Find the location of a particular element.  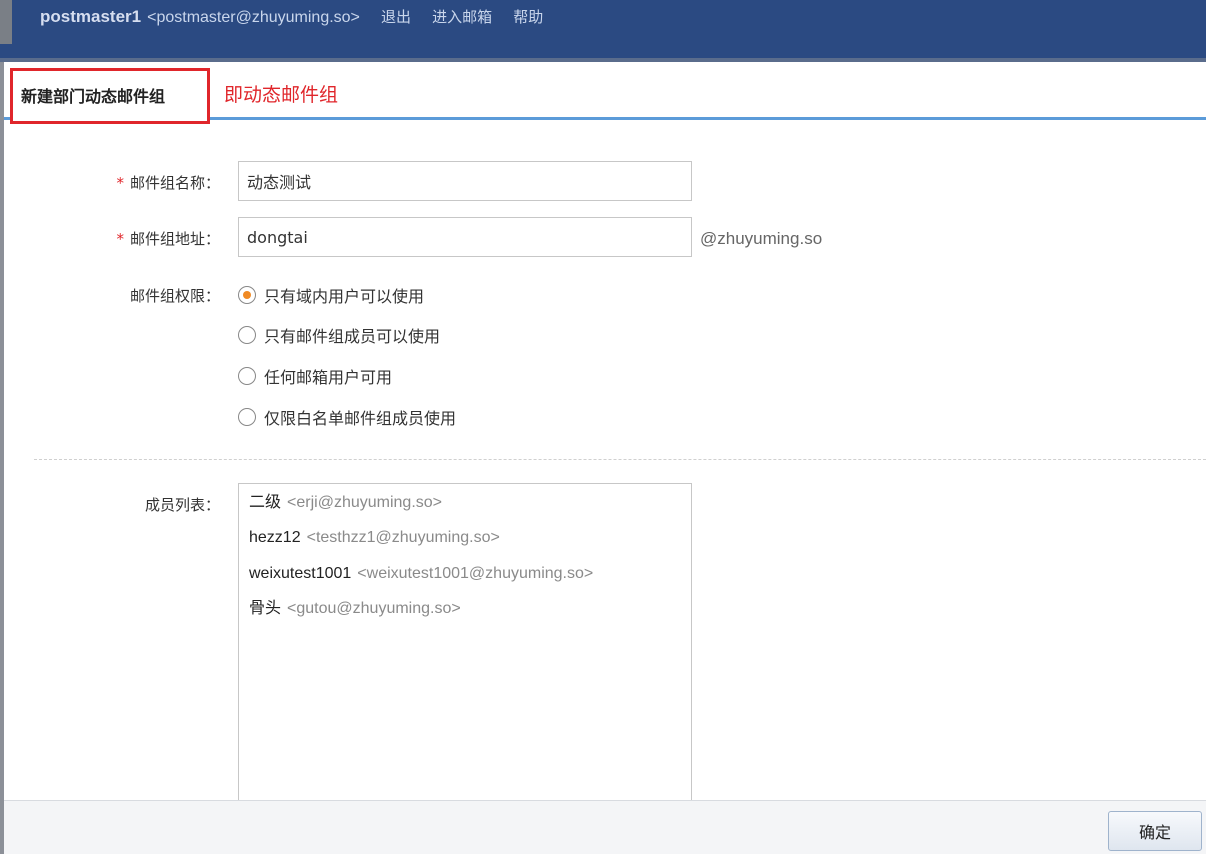

username: postmaster1 is located at coordinates (91, 16).